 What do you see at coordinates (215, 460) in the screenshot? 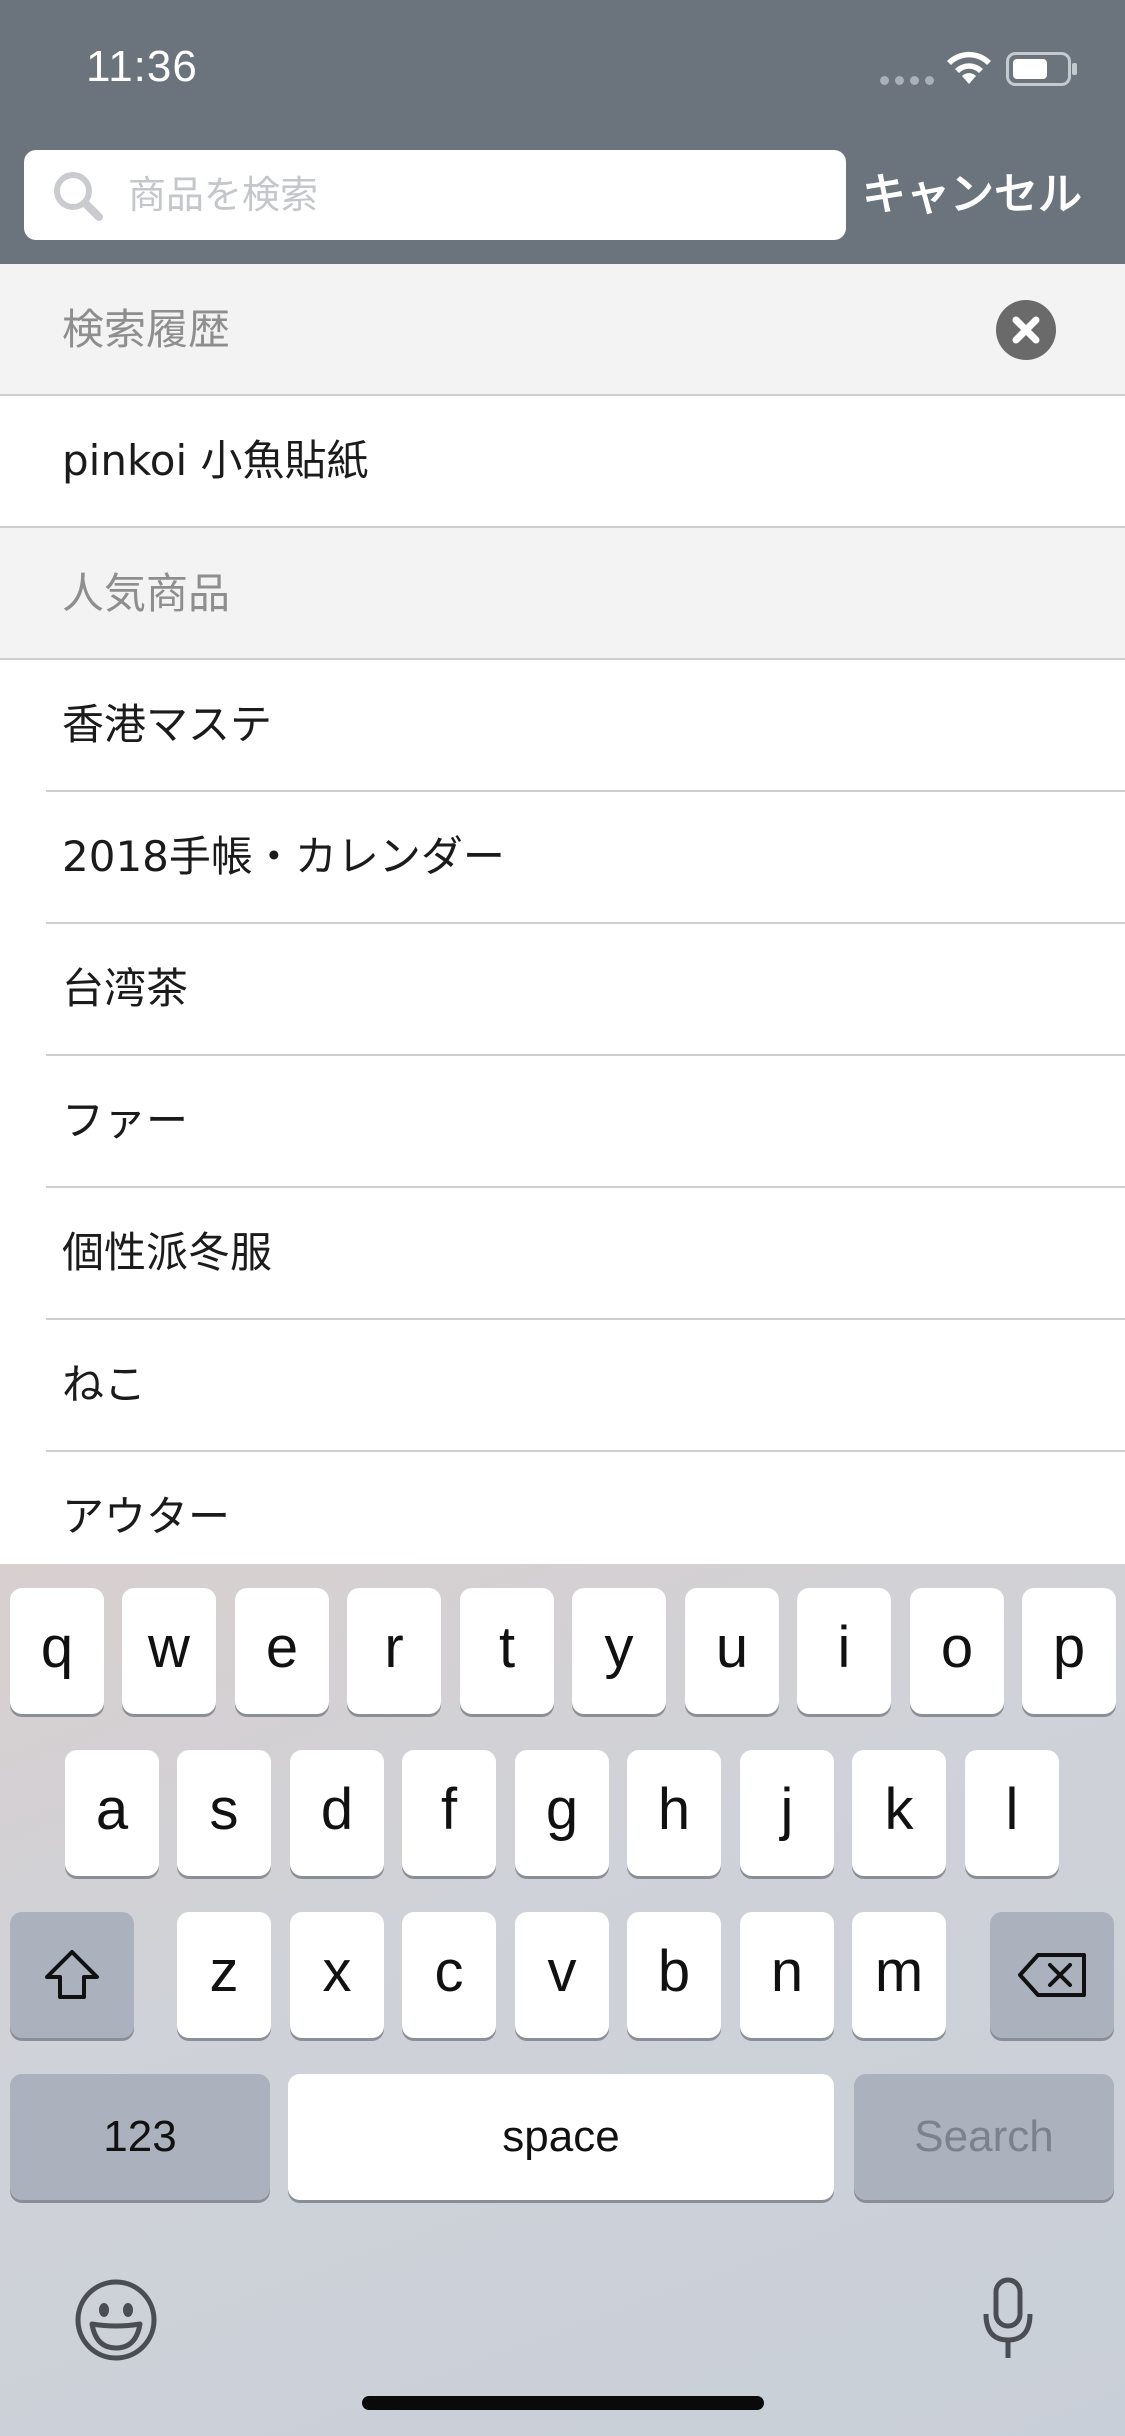
I see `history-item-label: pinkoi 小魚貼紙` at bounding box center [215, 460].